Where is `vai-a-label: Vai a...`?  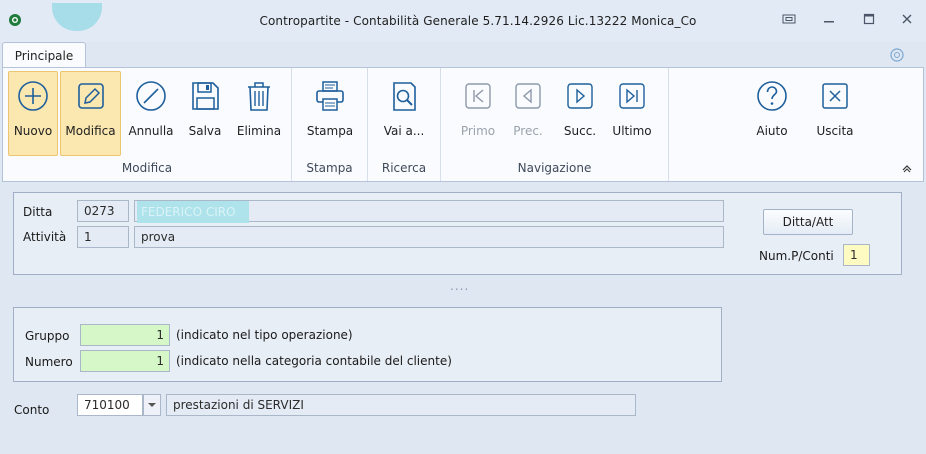 vai-a-label: Vai a... is located at coordinates (404, 131).